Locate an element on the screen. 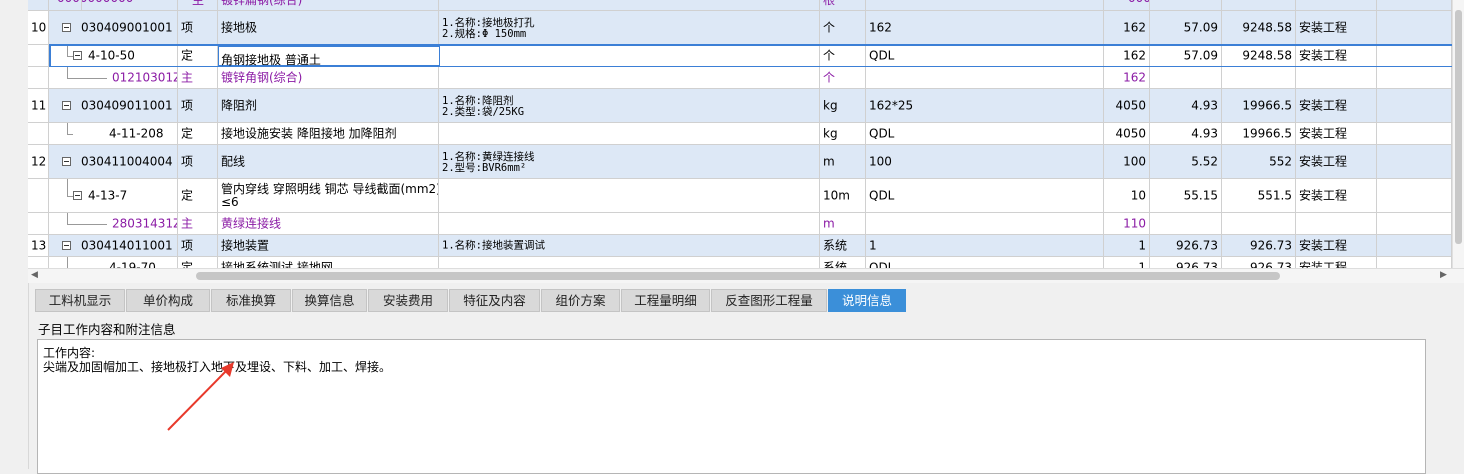 Image resolution: width=1464 pixels, height=474 pixels. cell-code: 4-13-7 is located at coordinates (113, 196).